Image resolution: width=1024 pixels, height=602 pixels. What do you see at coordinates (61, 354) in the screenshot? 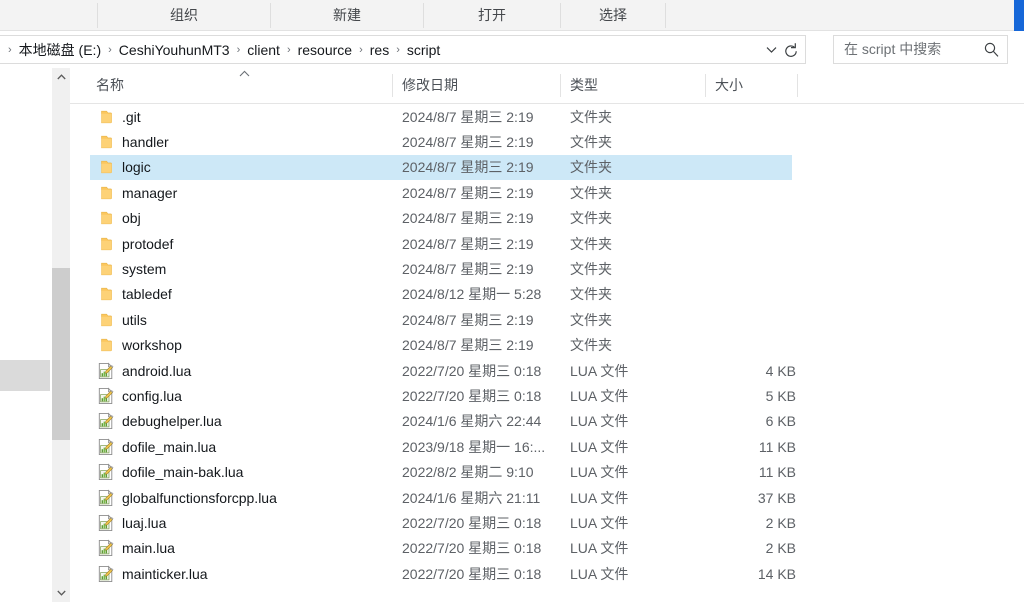
I see `scrollbar-thumb` at bounding box center [61, 354].